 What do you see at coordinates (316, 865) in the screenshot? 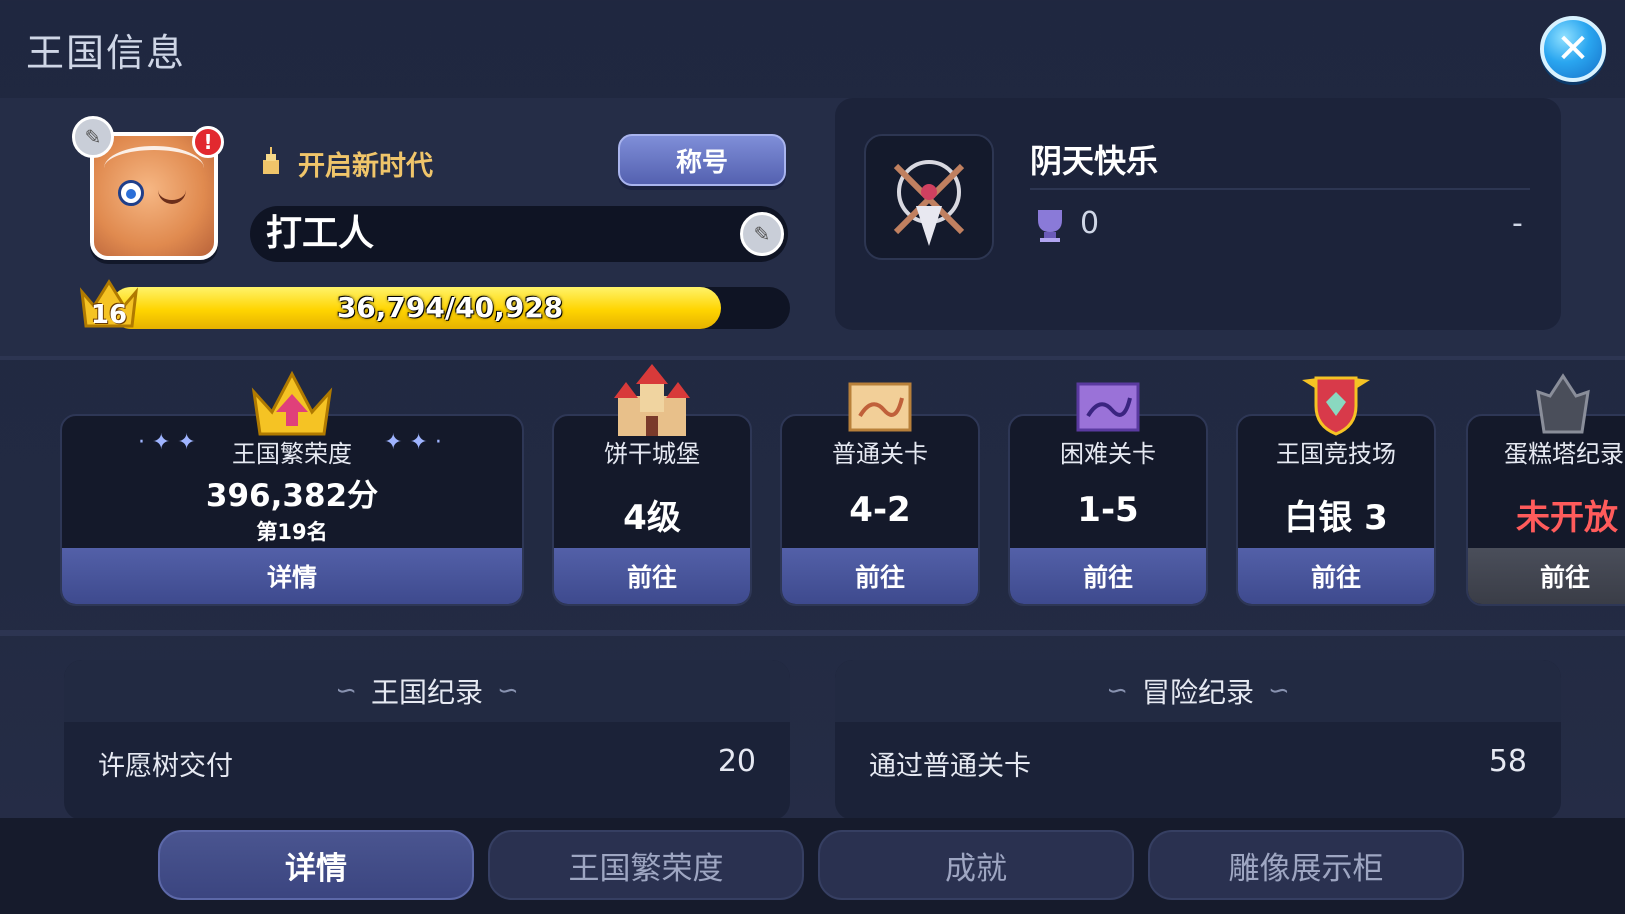
I see `tab-details: 详情` at bounding box center [316, 865].